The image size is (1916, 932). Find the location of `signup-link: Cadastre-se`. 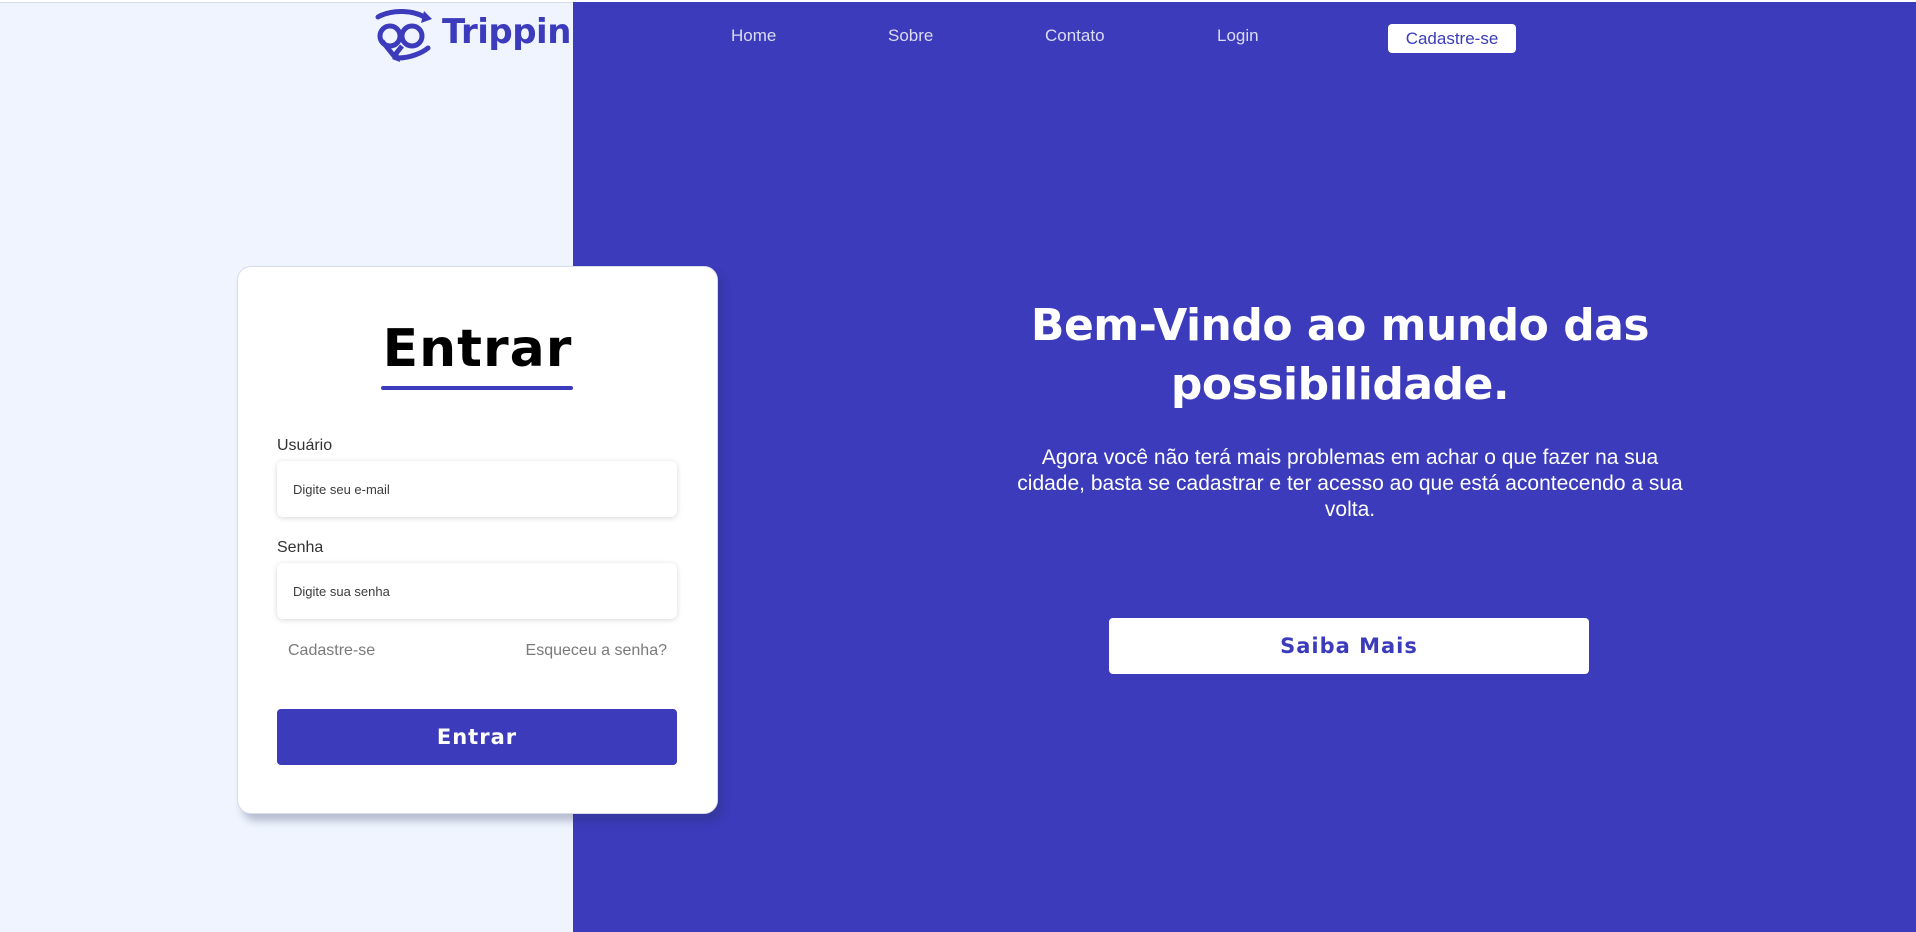

signup-link: Cadastre-se is located at coordinates (331, 651).